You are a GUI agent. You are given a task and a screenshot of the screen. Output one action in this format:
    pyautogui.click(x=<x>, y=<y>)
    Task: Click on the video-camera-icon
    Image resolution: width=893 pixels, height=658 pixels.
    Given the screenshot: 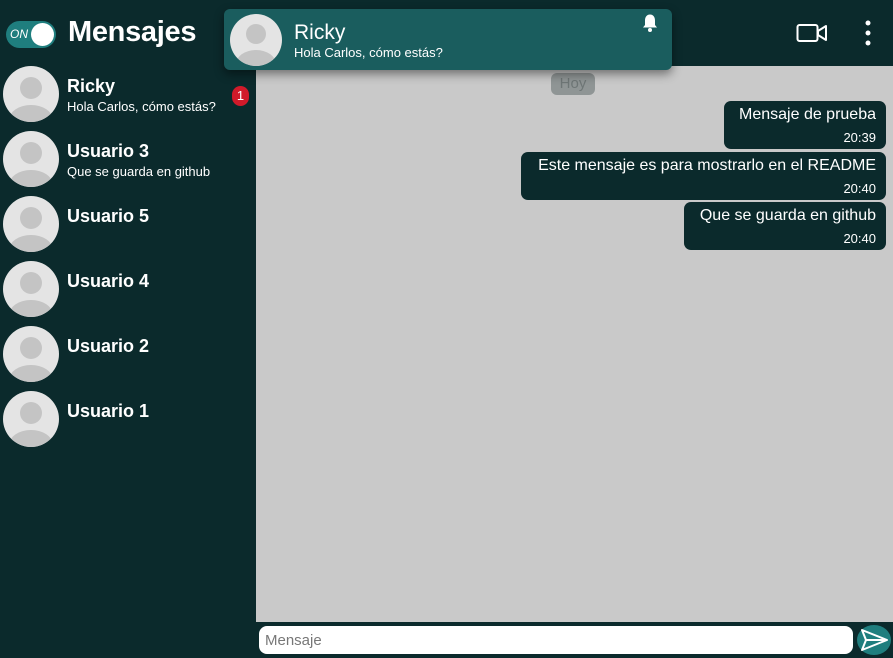 What is the action you would take?
    pyautogui.click(x=811, y=33)
    